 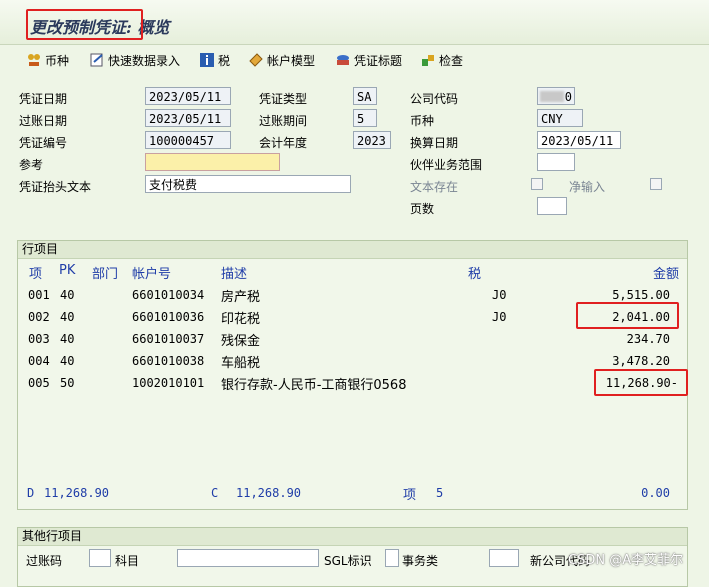 What do you see at coordinates (39, 361) in the screenshot?
I see `row-item: 004` at bounding box center [39, 361].